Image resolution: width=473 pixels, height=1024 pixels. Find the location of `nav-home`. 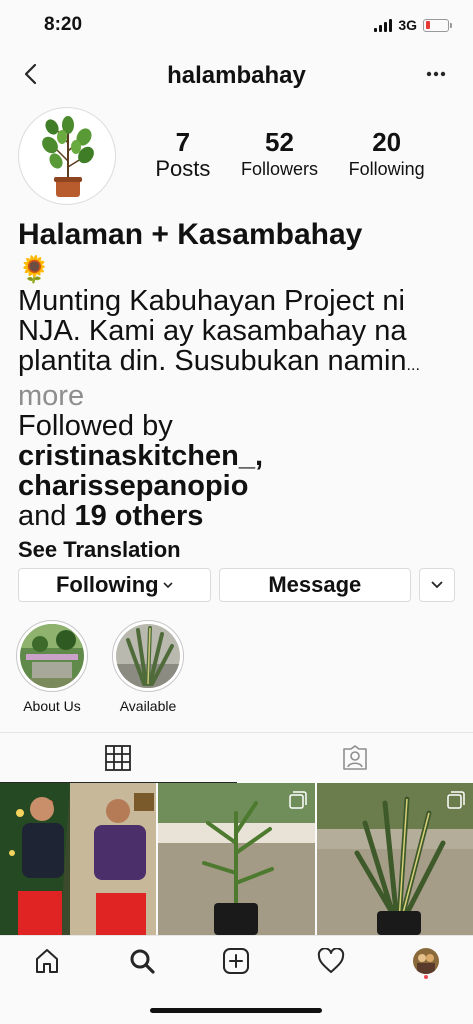

nav-home is located at coordinates (47, 961).